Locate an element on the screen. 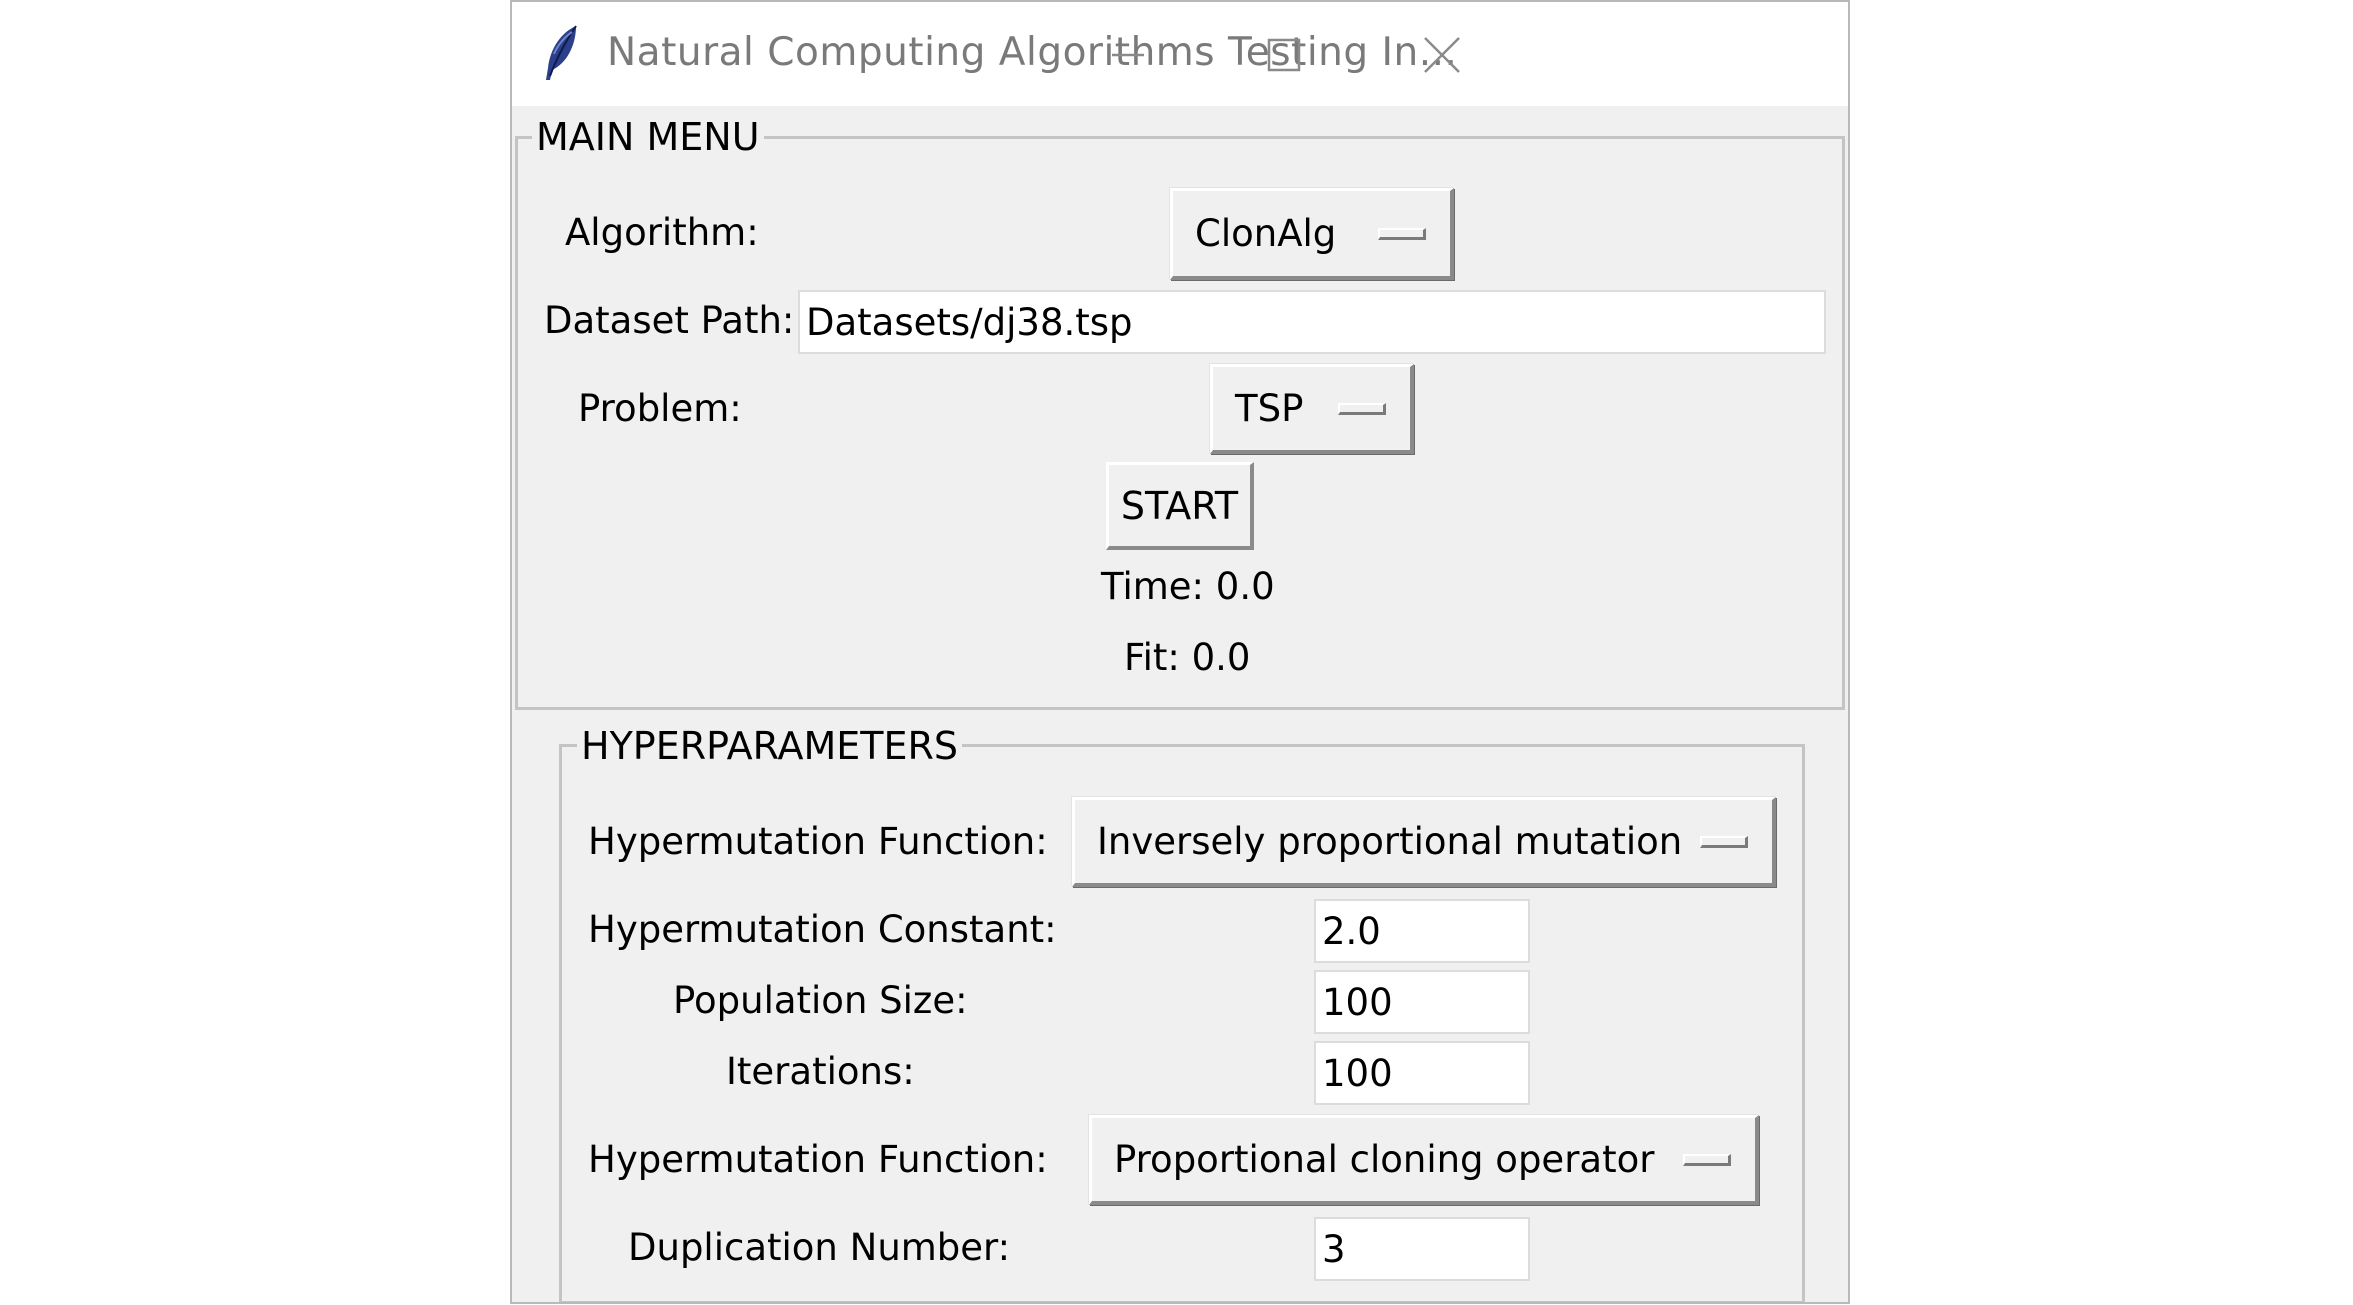 The width and height of the screenshot is (2353, 1305). cloning-function-label: Hypermutation Function: is located at coordinates (818, 1159).